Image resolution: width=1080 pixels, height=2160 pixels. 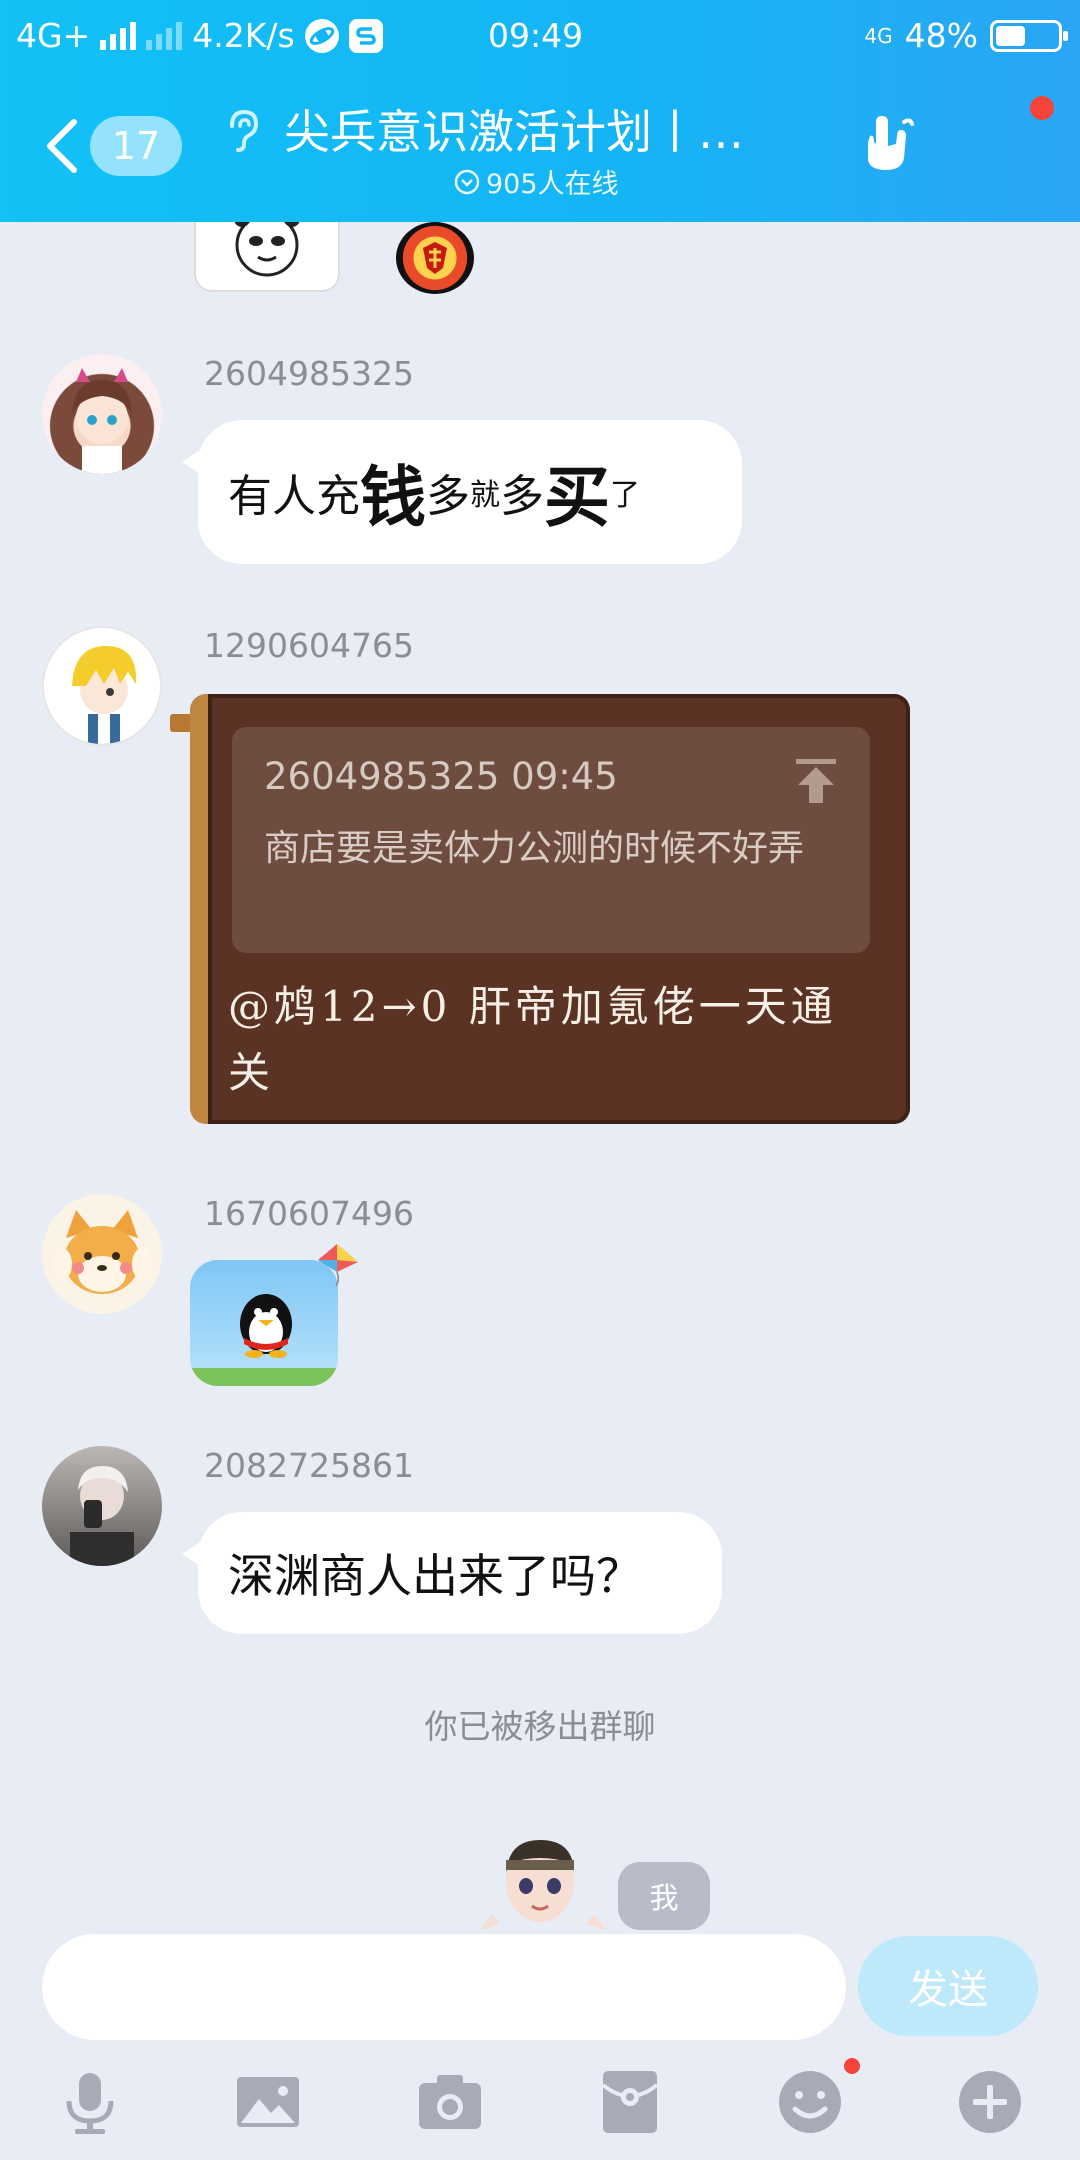 What do you see at coordinates (365, 35) in the screenshot?
I see `app-notification-icon` at bounding box center [365, 35].